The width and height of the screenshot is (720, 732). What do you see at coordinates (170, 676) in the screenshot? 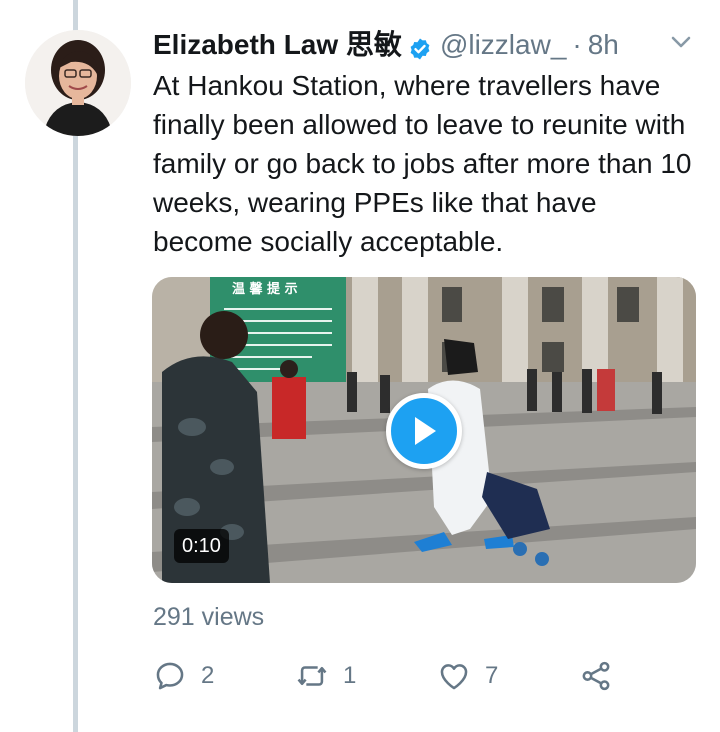
I see `reply-icon` at bounding box center [170, 676].